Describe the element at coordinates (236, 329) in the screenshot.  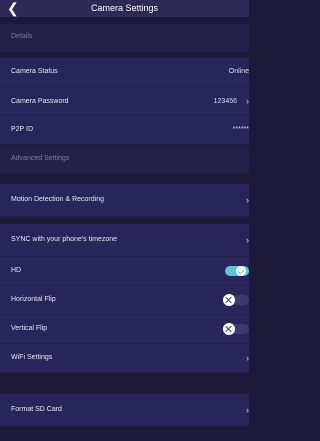
I see `vertical-flip-toggle` at that location.